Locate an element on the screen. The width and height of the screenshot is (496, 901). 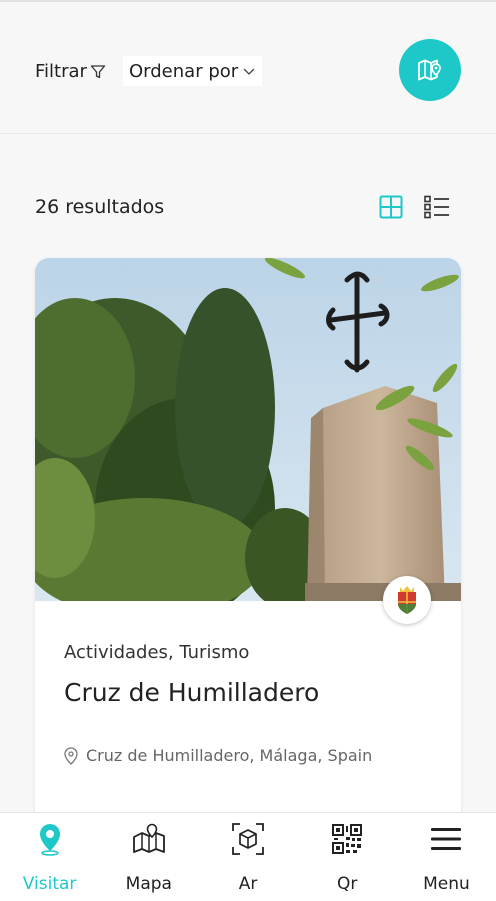
filter-button: Filtrar is located at coordinates (70, 71).